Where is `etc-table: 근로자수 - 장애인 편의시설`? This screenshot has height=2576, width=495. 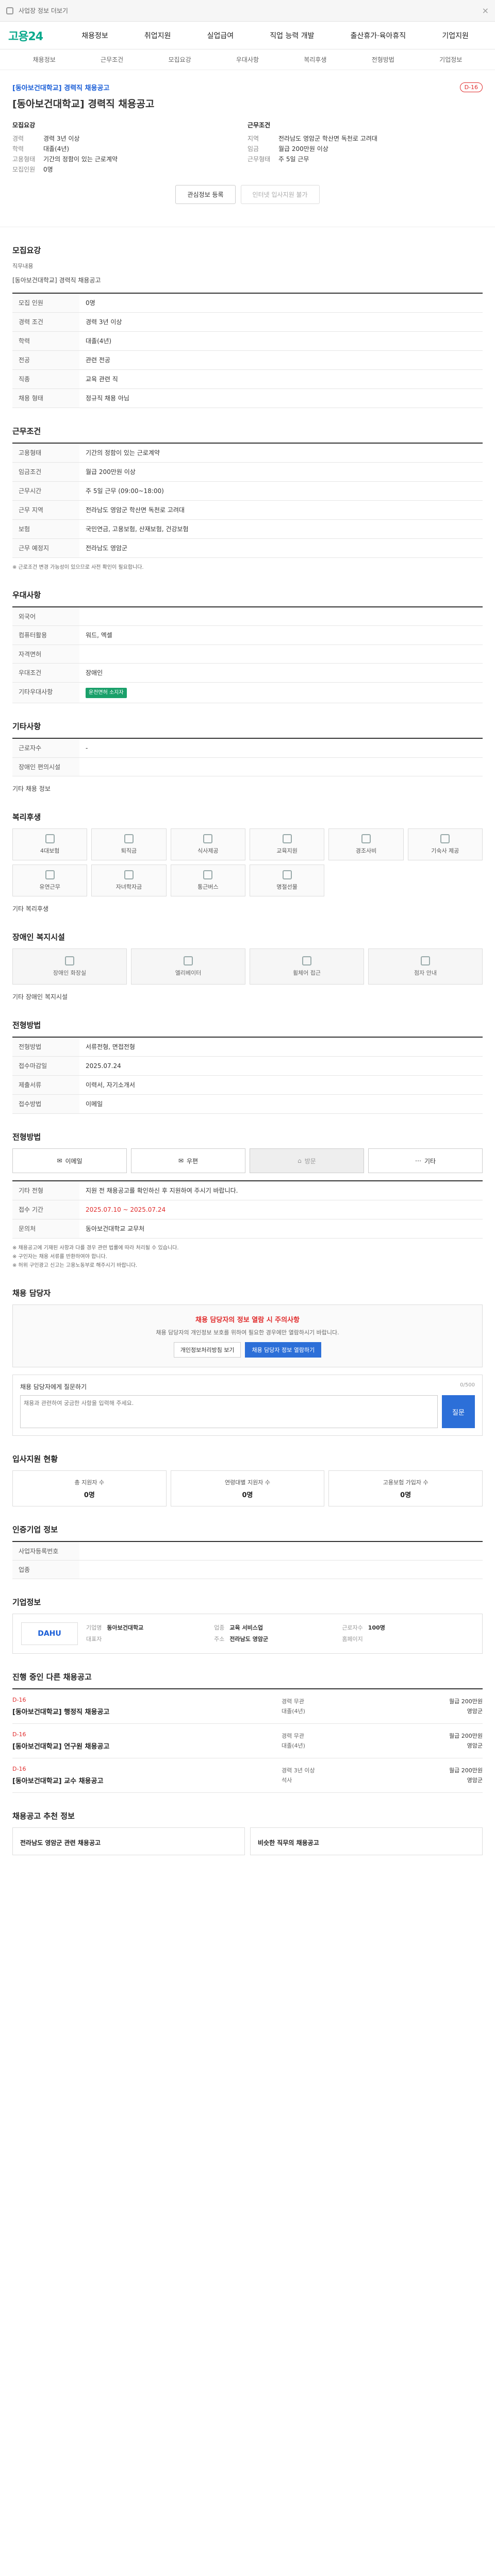 etc-table: 근로자수 - 장애인 편의시설 is located at coordinates (247, 757).